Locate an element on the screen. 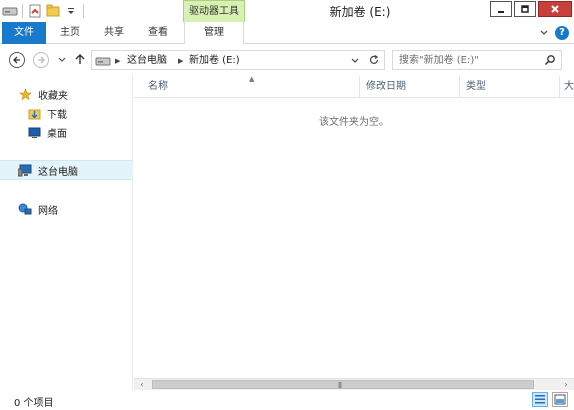 This screenshot has width=574, height=410. address-dropdown-icon is located at coordinates (355, 60).